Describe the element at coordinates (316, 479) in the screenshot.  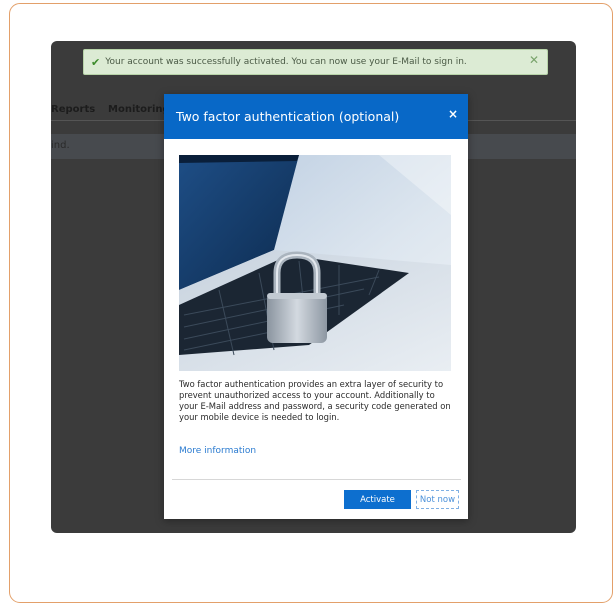
I see `footer-divider` at that location.